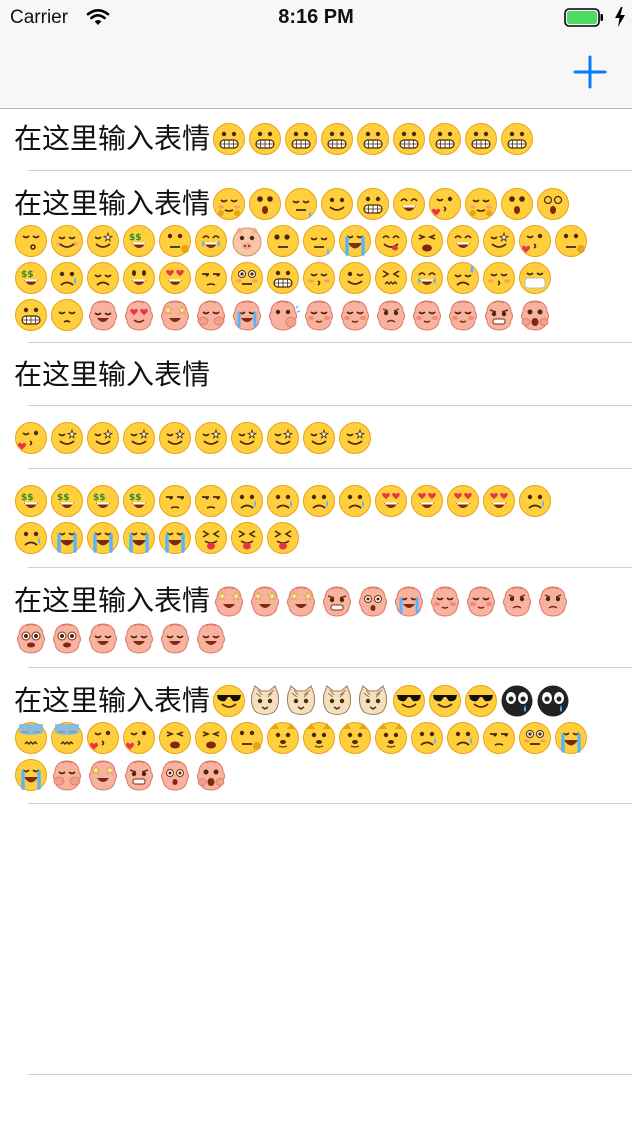 This screenshot has width=632, height=1124. I want to click on wink-icon, so click(355, 278).